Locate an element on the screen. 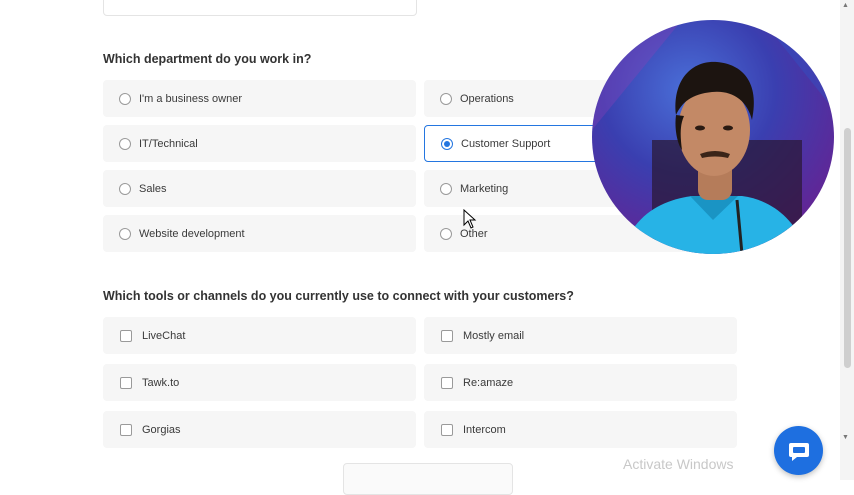  scrollbar-thumb is located at coordinates (847, 248).